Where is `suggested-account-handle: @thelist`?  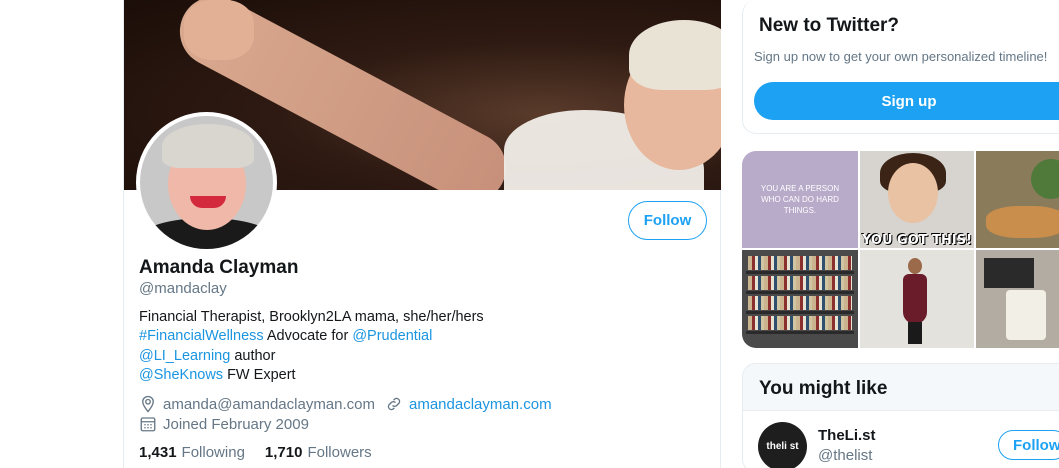 suggested-account-handle: @thelist is located at coordinates (845, 455).